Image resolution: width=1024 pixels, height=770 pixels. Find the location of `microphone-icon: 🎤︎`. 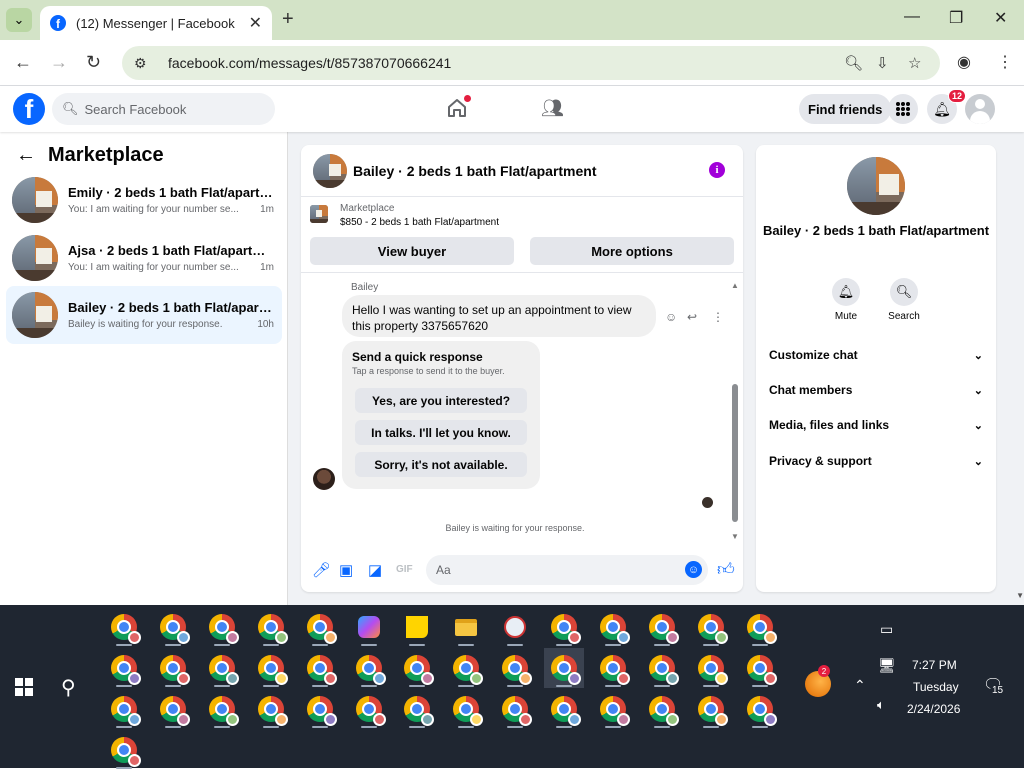

microphone-icon: 🎤︎ is located at coordinates (321, 570).